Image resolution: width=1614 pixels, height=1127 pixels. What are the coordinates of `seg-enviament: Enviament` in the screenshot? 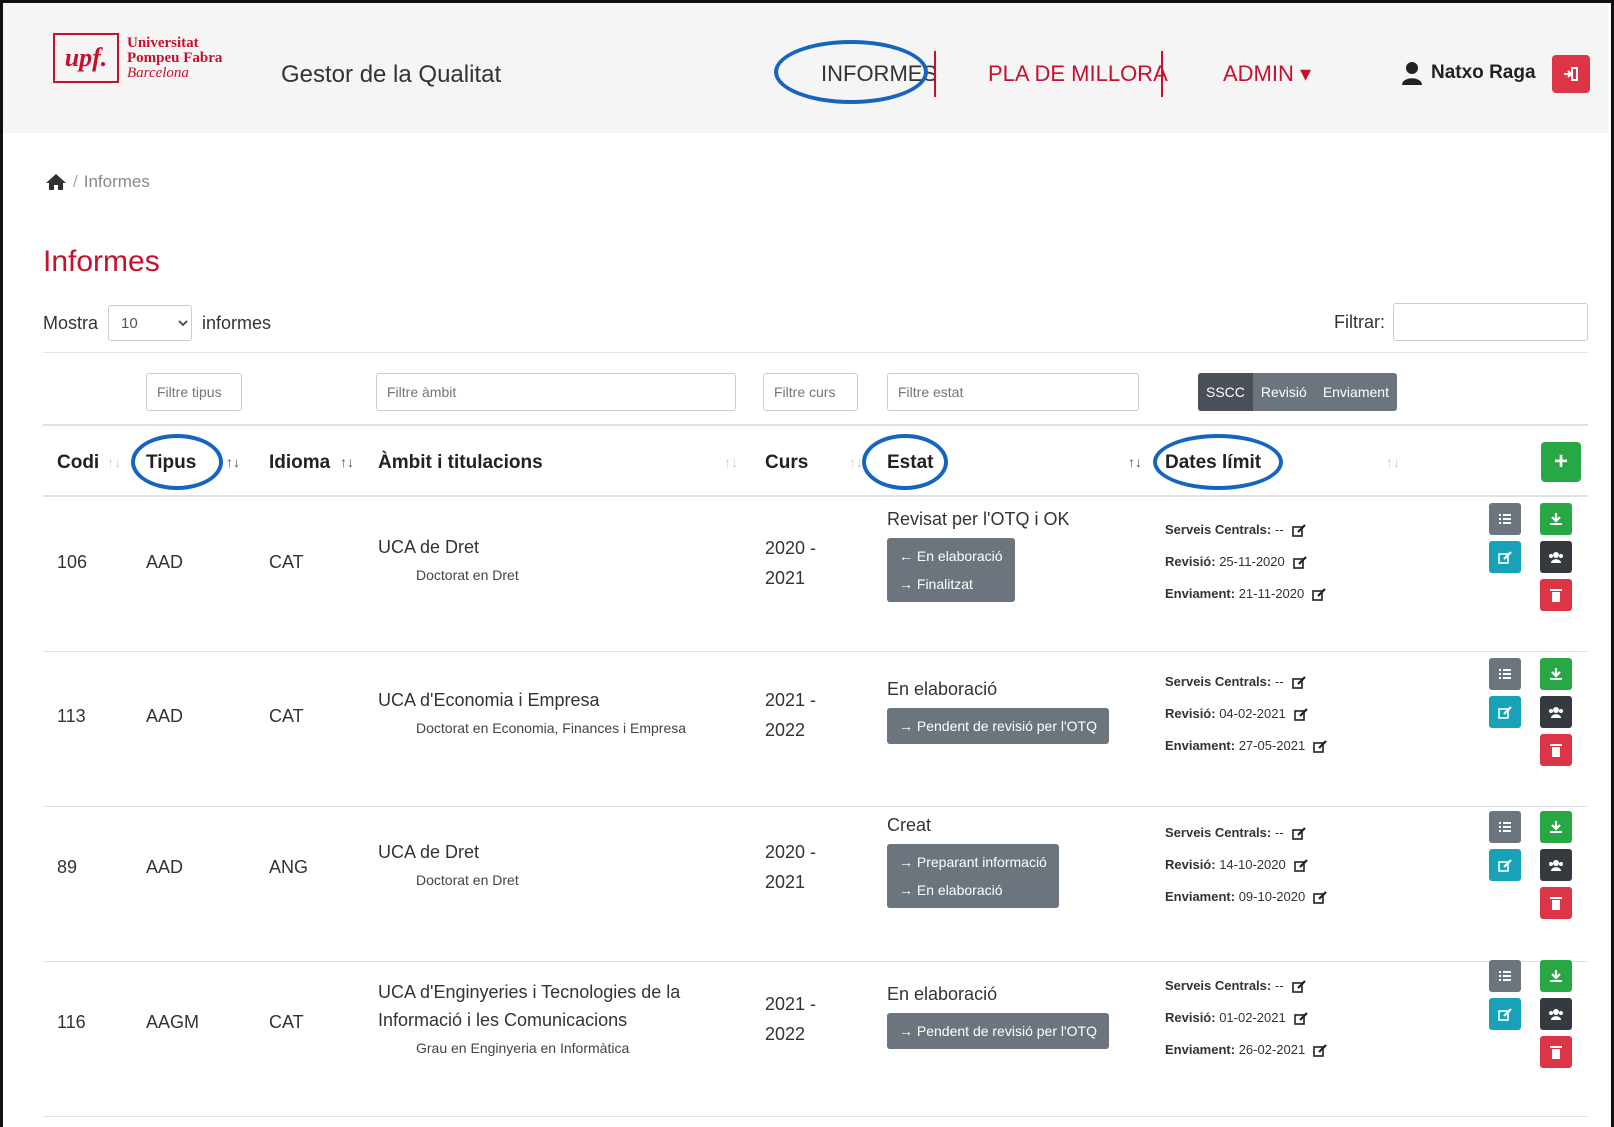 It's located at (1356, 392).